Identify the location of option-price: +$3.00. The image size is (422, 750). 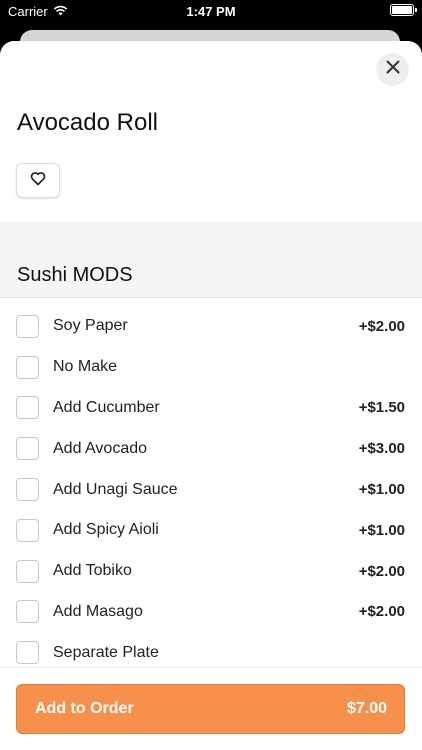
(381, 449).